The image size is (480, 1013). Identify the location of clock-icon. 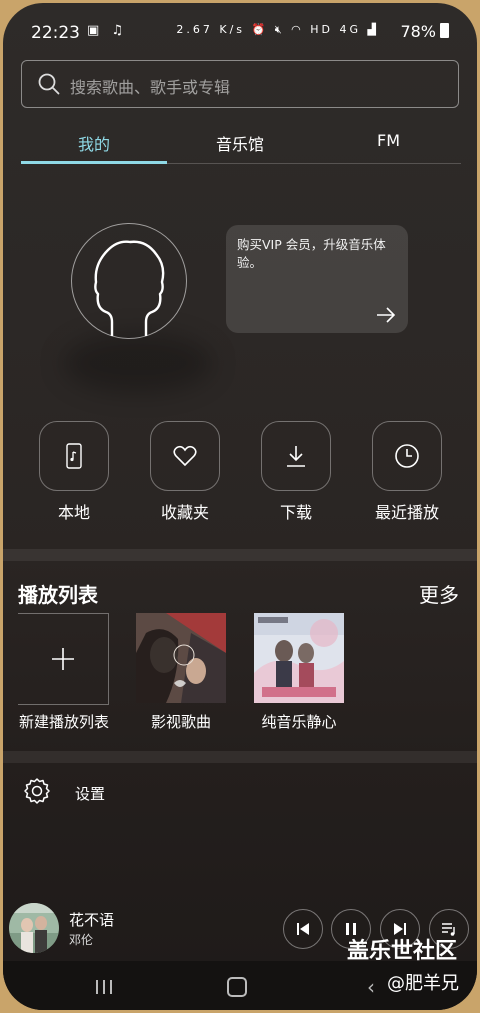
(407, 456).